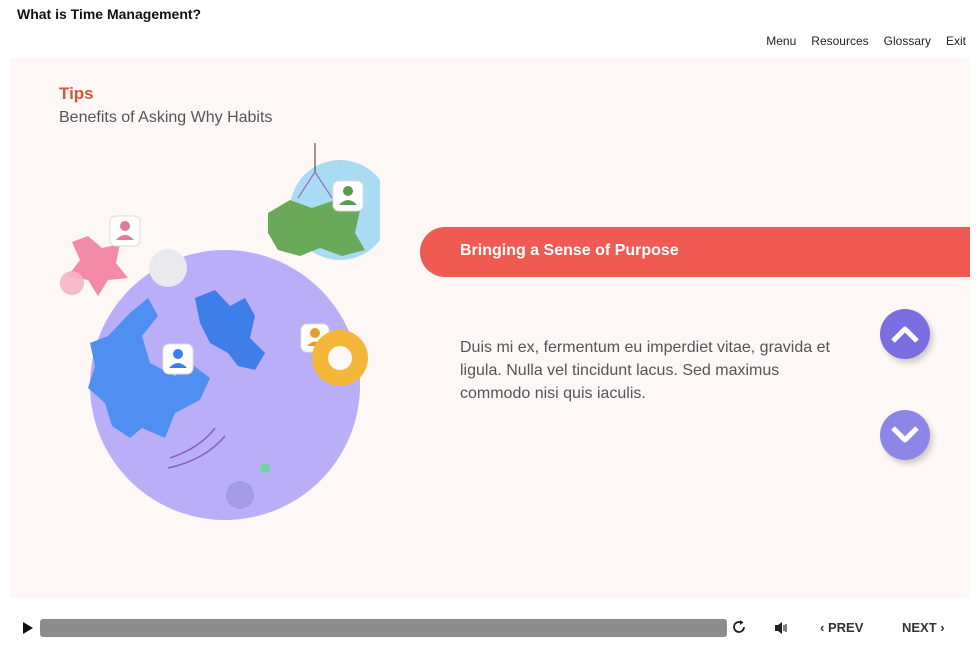 This screenshot has height=658, width=980. I want to click on top-nav: Menu Resources Glossary Exit, so click(858, 41).